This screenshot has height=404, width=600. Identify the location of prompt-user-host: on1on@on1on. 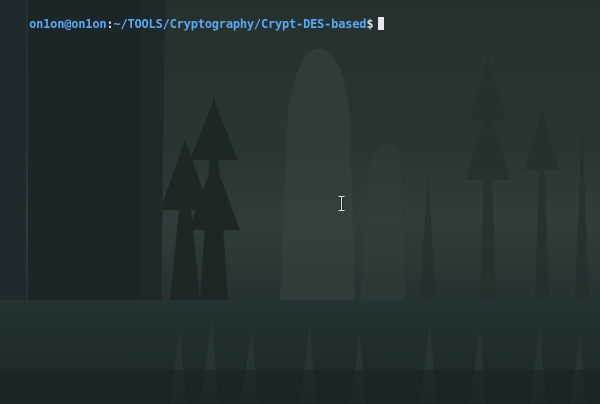
(68, 24).